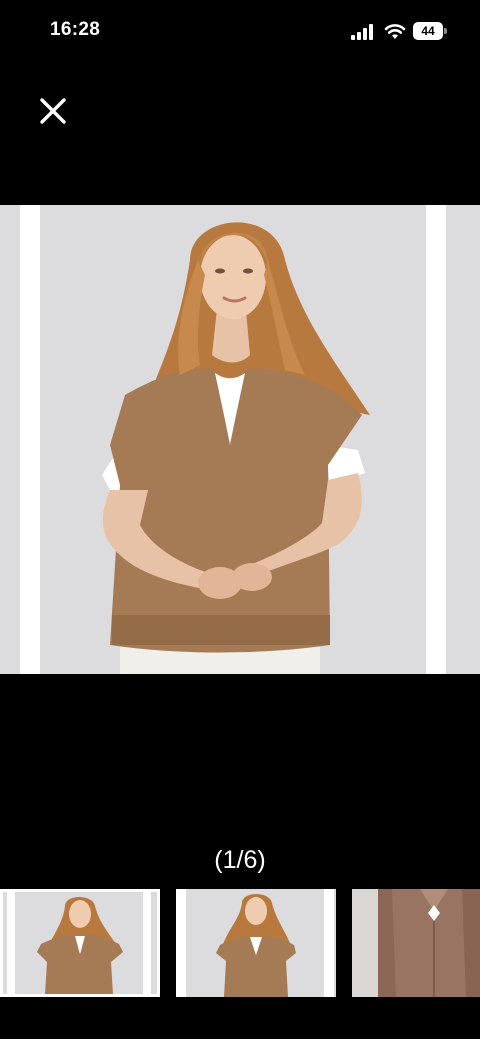  I want to click on battery-icon: 44, so click(430, 31).